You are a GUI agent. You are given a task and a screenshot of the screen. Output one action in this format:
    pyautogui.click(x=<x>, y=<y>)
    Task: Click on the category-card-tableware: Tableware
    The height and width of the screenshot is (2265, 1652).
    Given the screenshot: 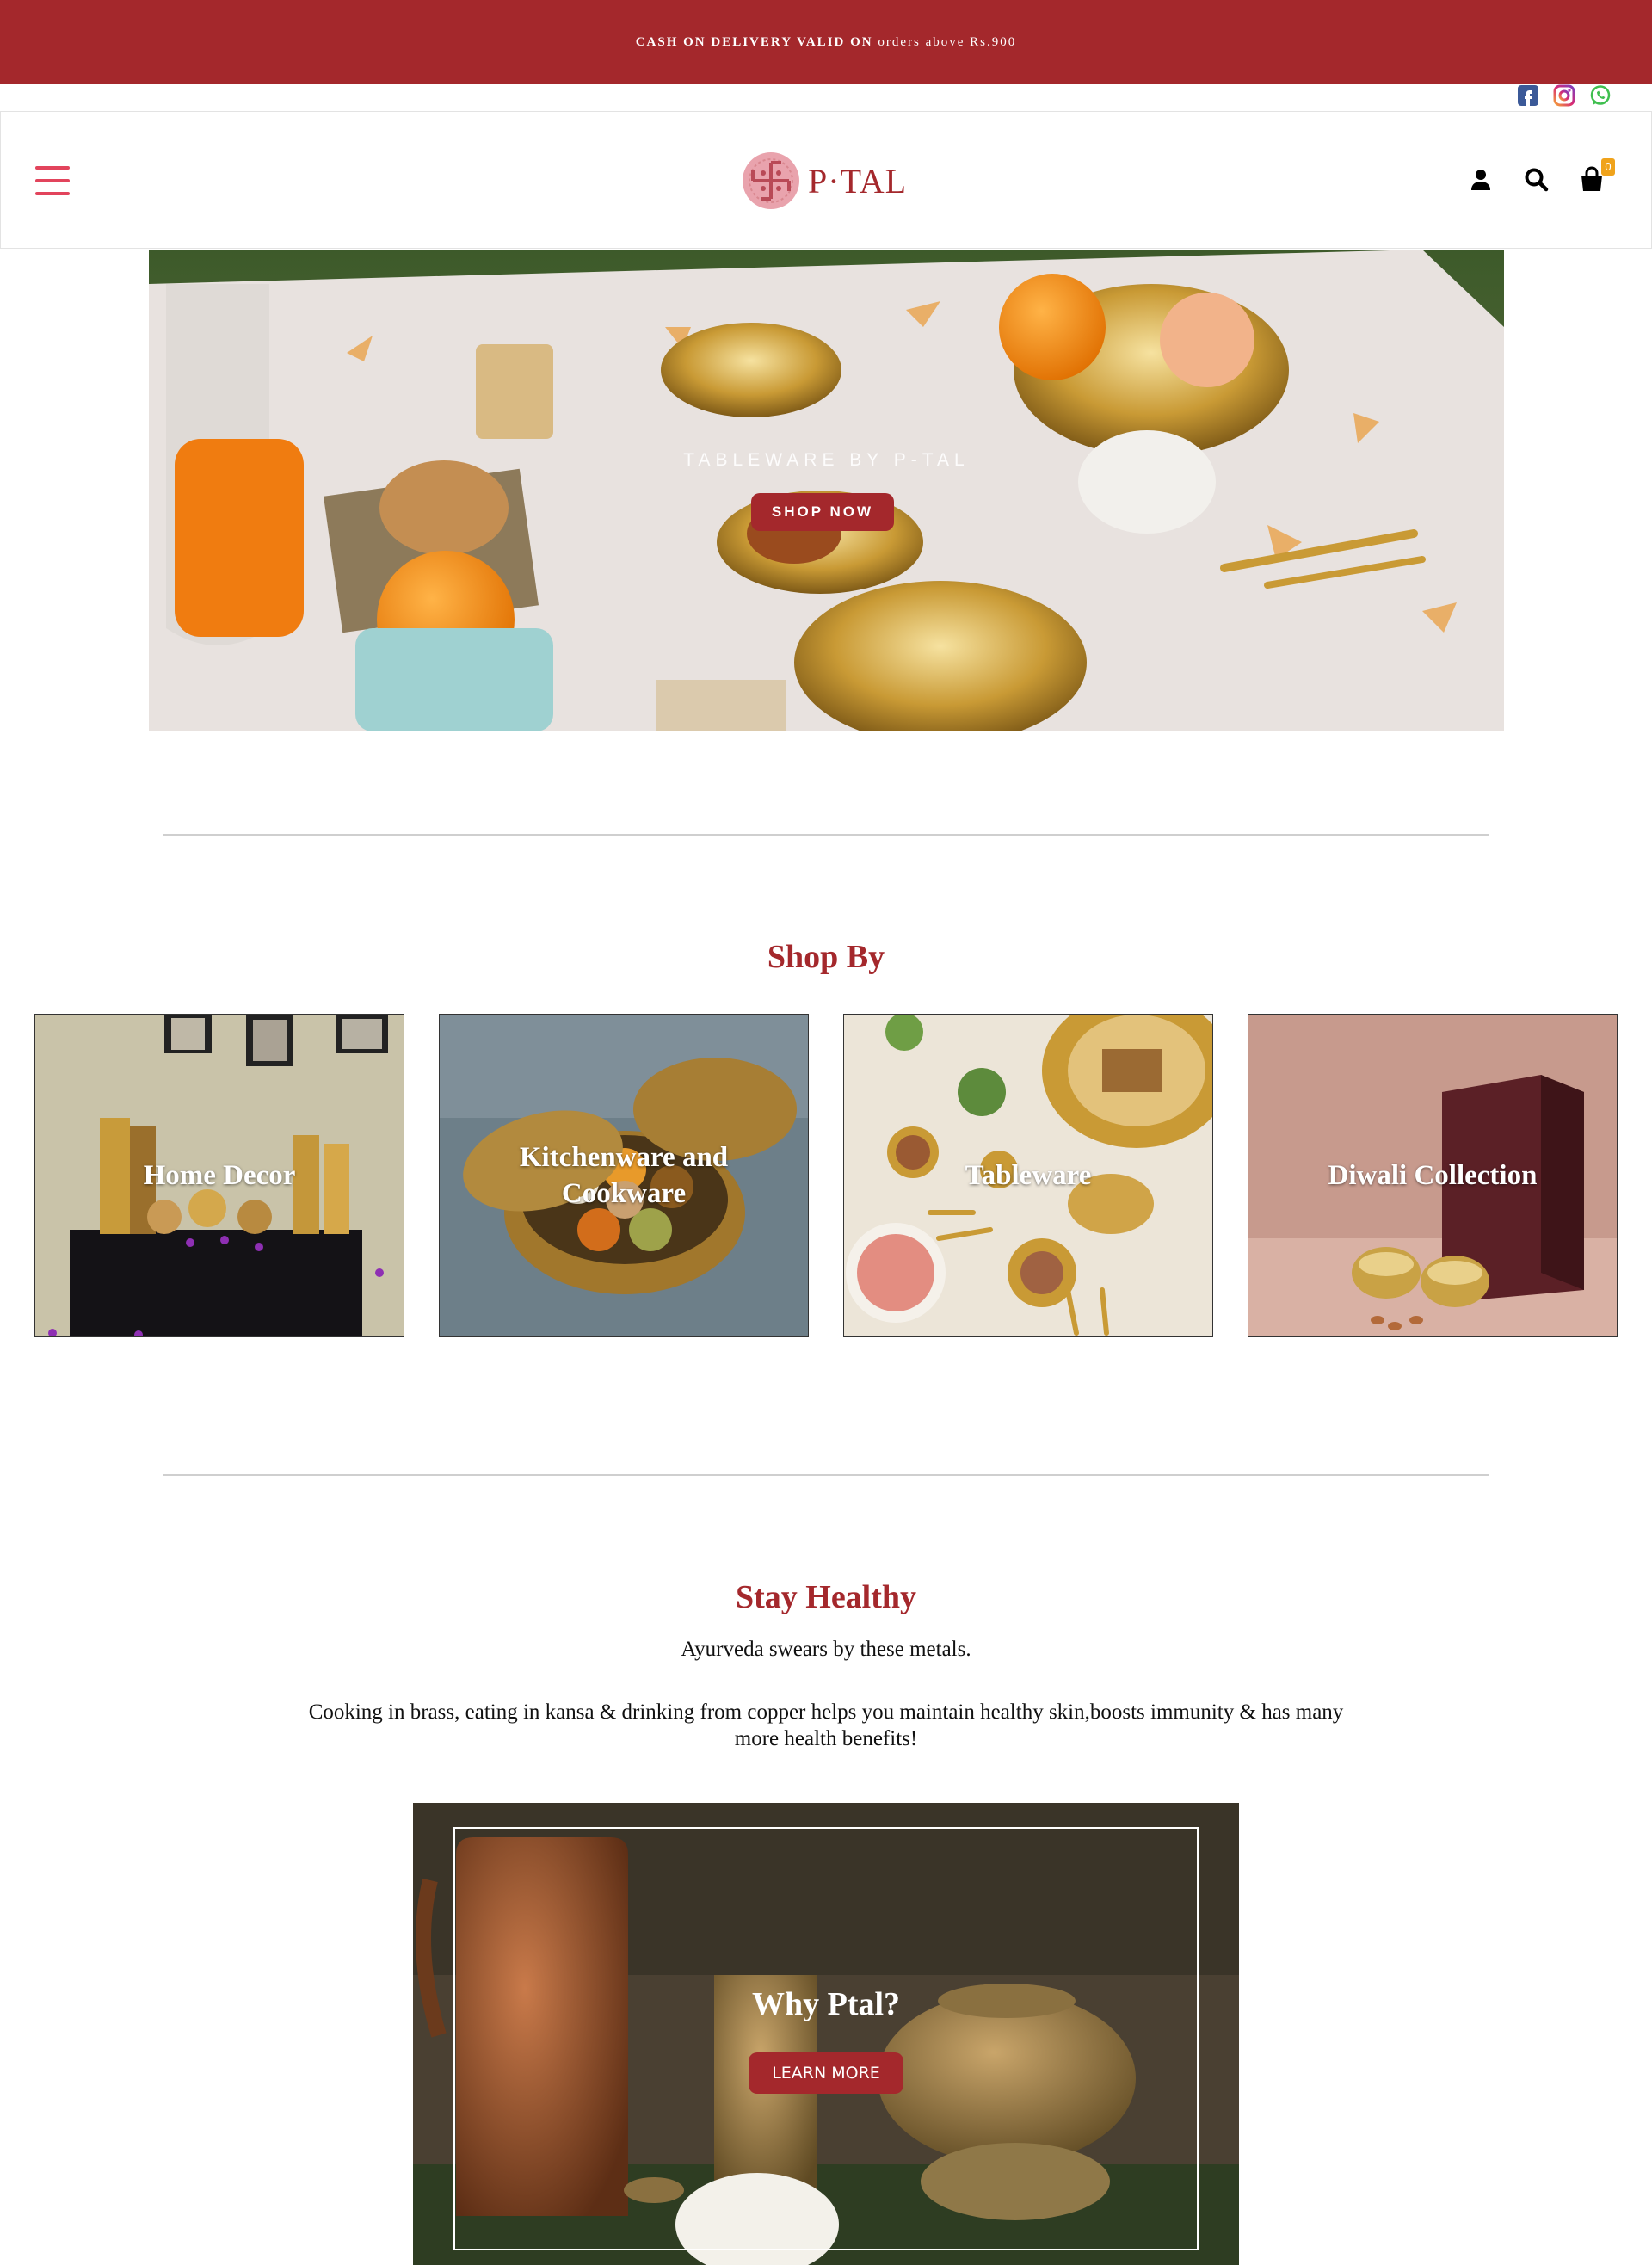 What is the action you would take?
    pyautogui.click(x=1028, y=1175)
    